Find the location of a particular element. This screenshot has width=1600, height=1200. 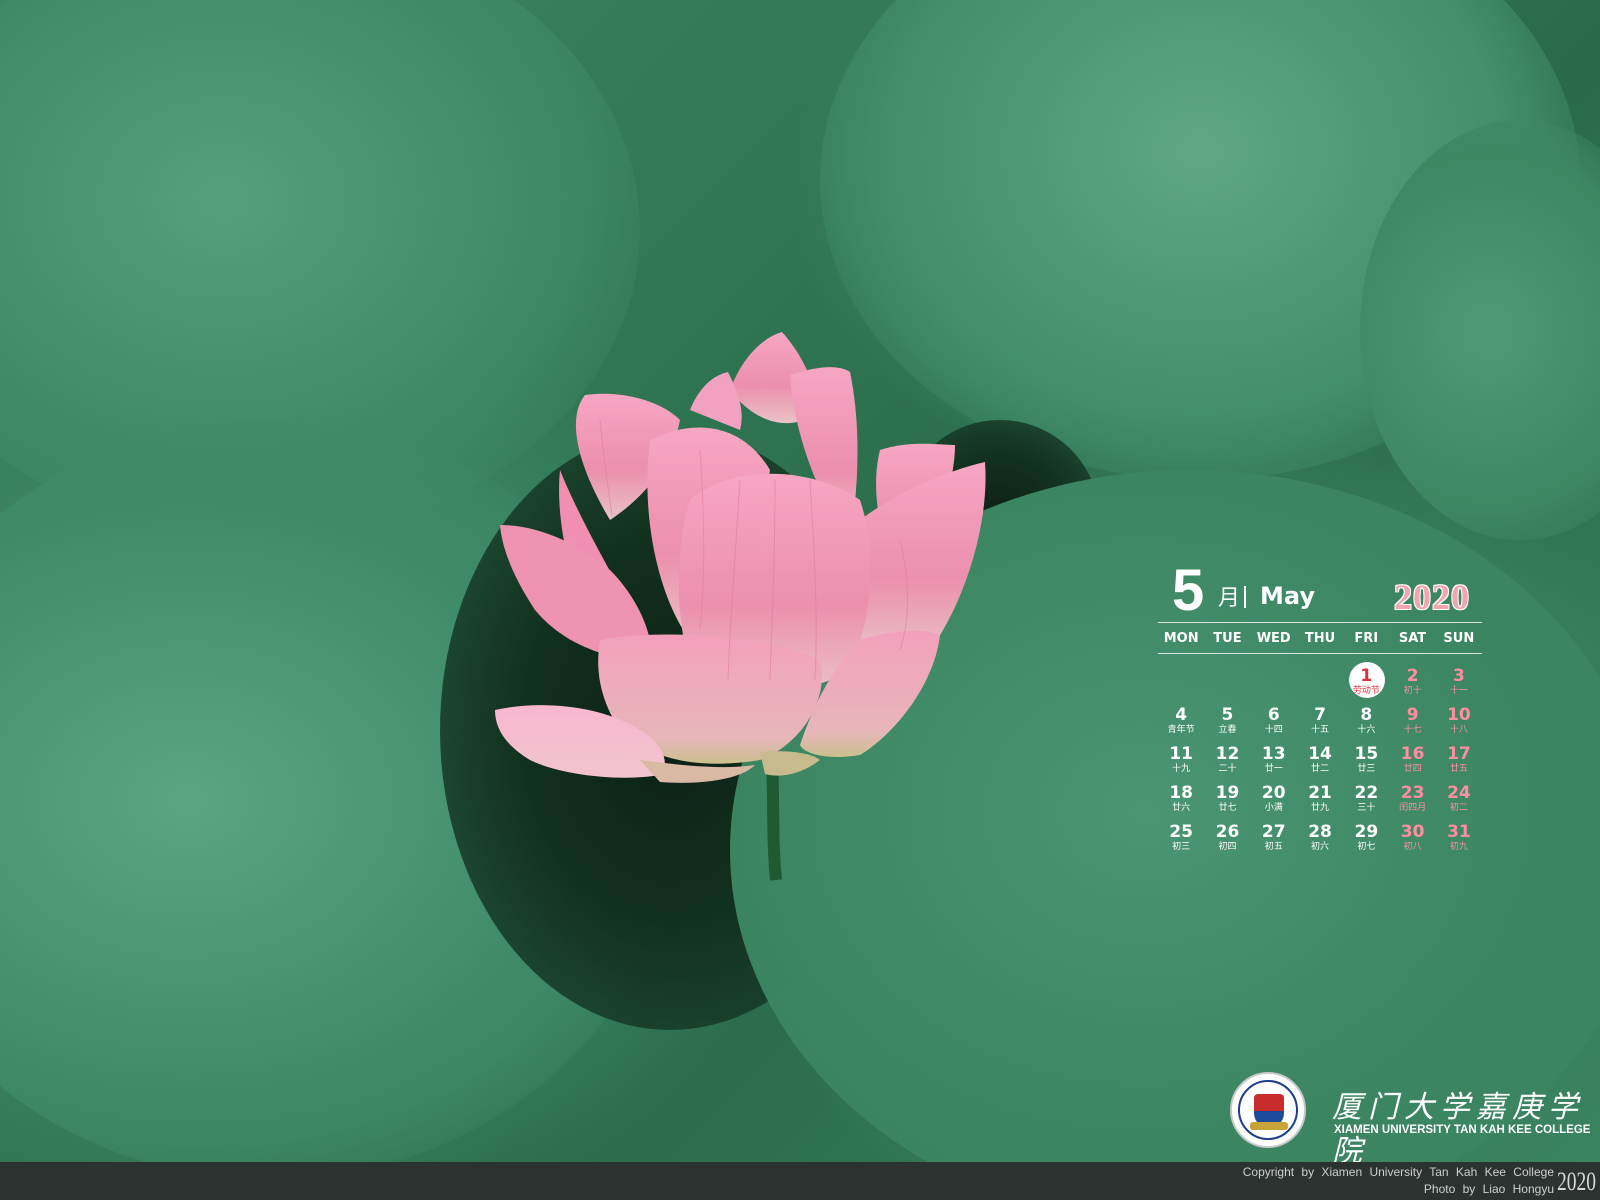

day-cell-5: 5 立春 is located at coordinates (1227, 718).